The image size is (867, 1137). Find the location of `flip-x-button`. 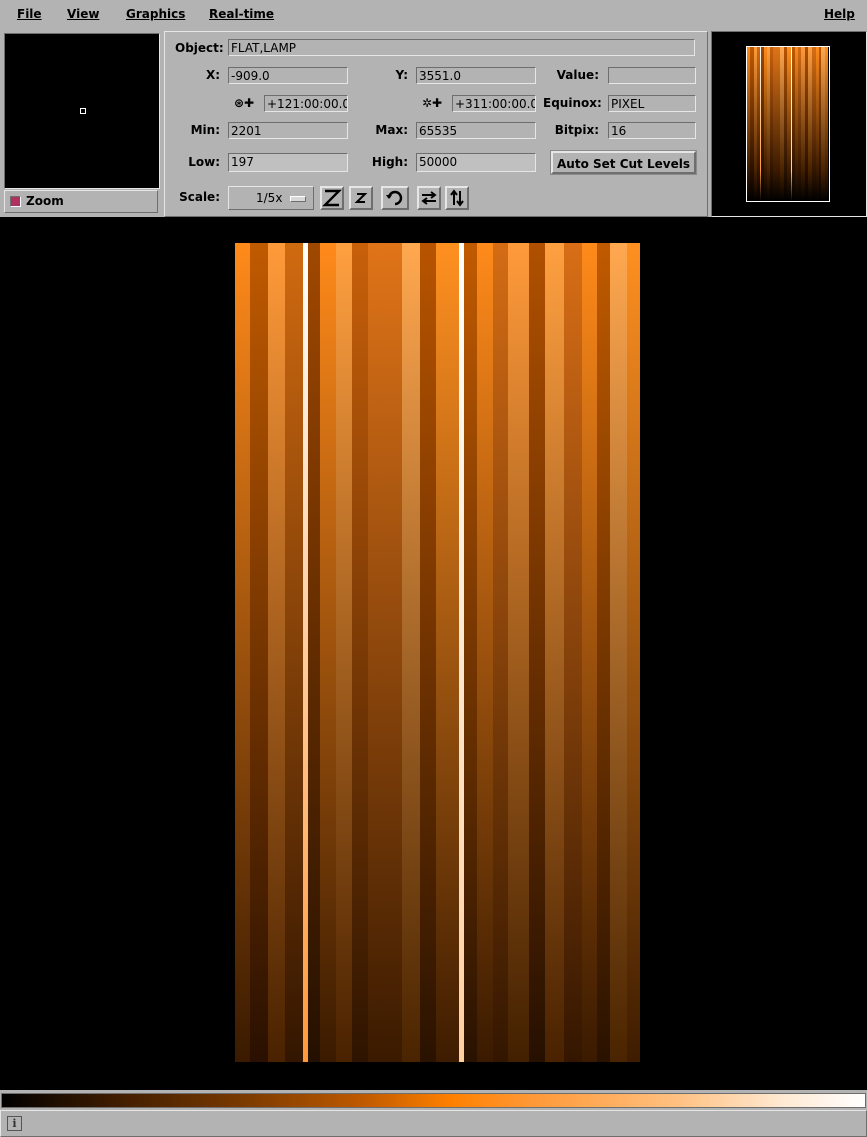

flip-x-button is located at coordinates (429, 198).